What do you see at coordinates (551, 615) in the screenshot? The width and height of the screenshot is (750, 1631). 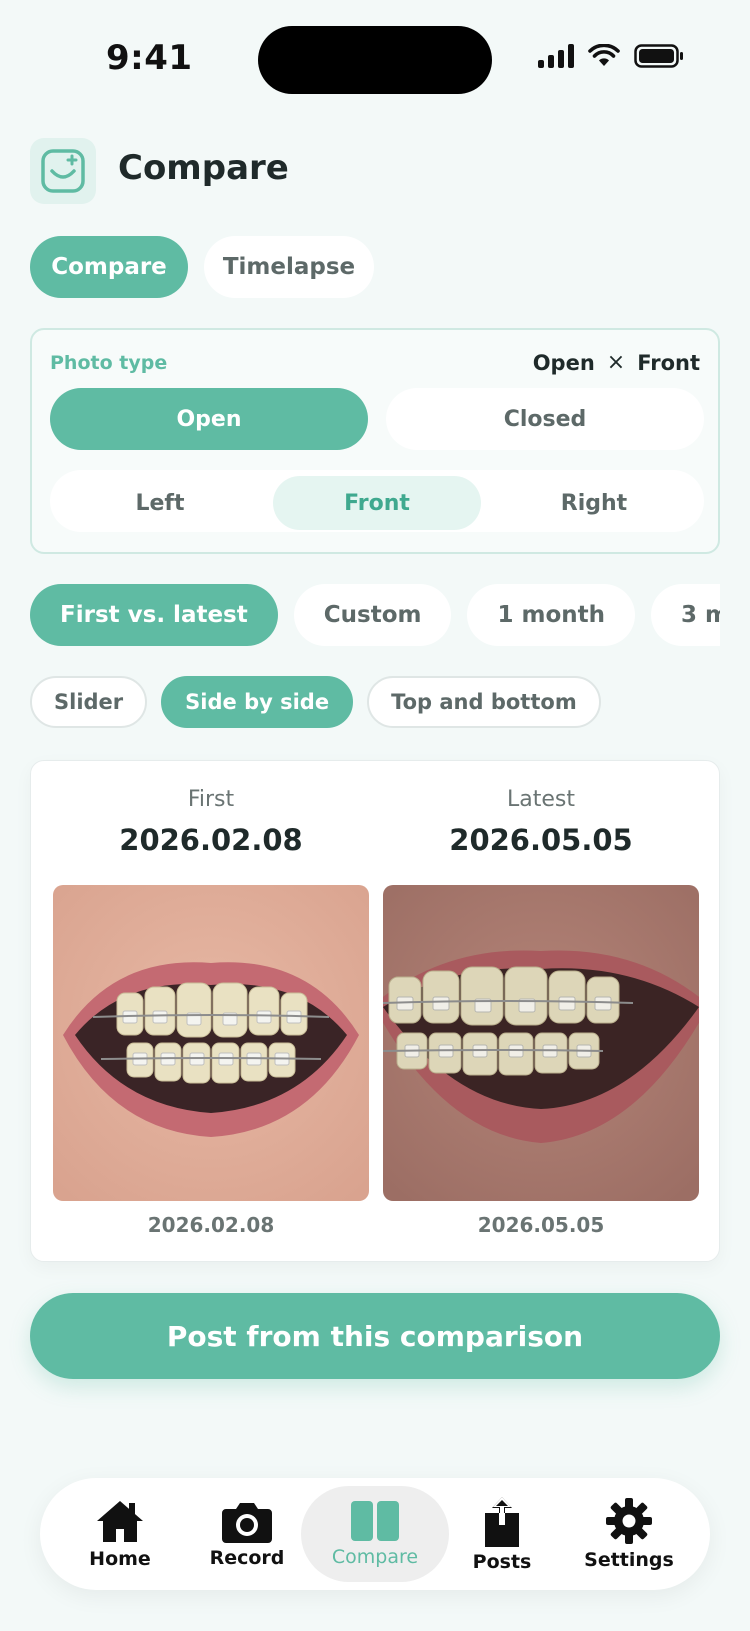 I see `period-1-month: 1 month` at bounding box center [551, 615].